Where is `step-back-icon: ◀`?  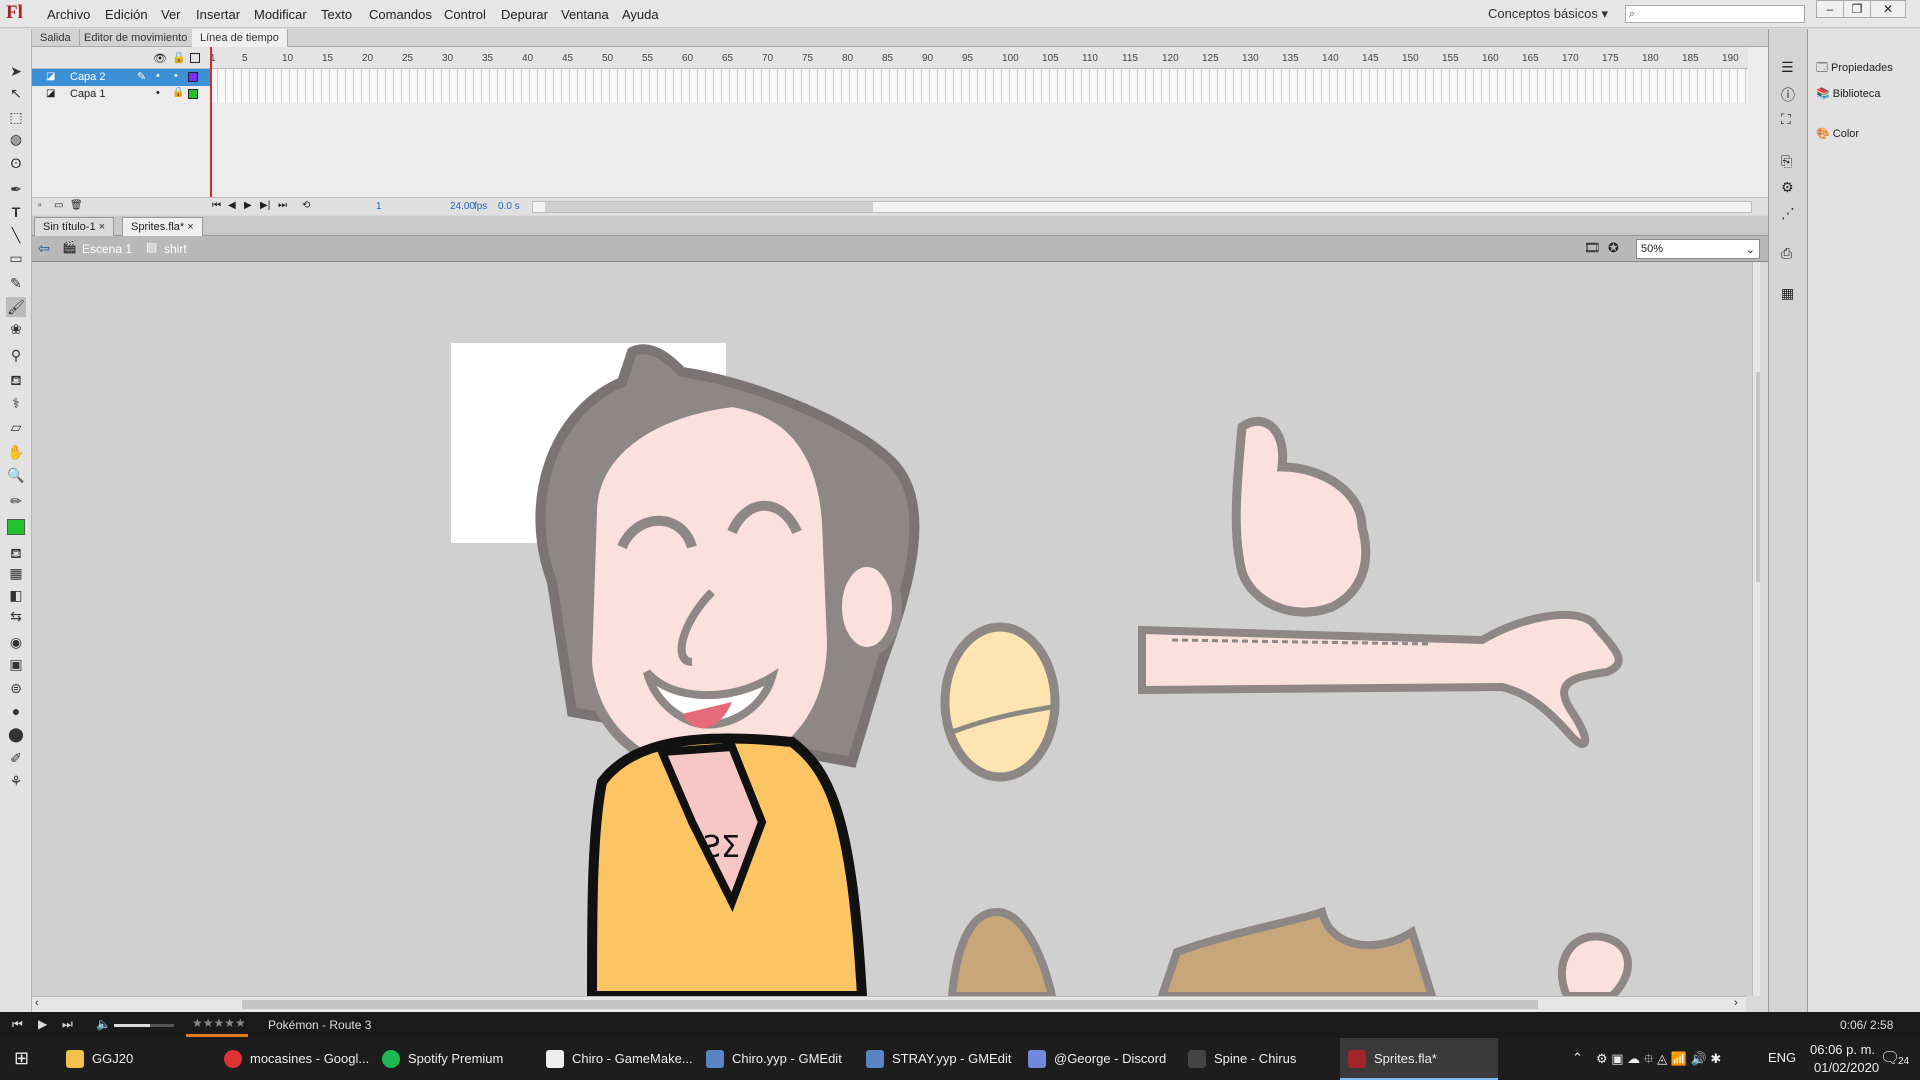 step-back-icon: ◀ is located at coordinates (232, 205).